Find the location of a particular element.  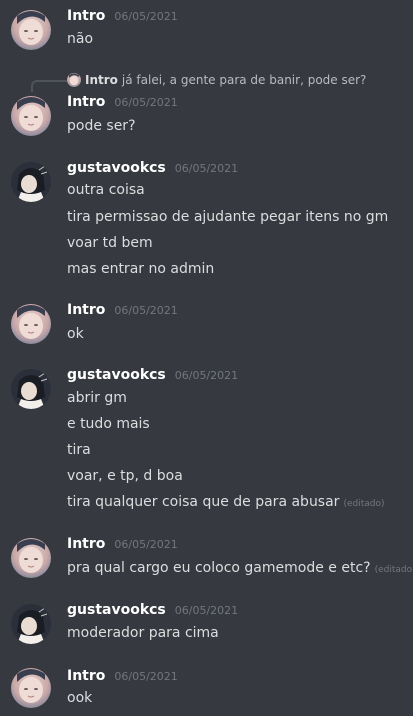

message-text: e tudo mais is located at coordinates (108, 424).